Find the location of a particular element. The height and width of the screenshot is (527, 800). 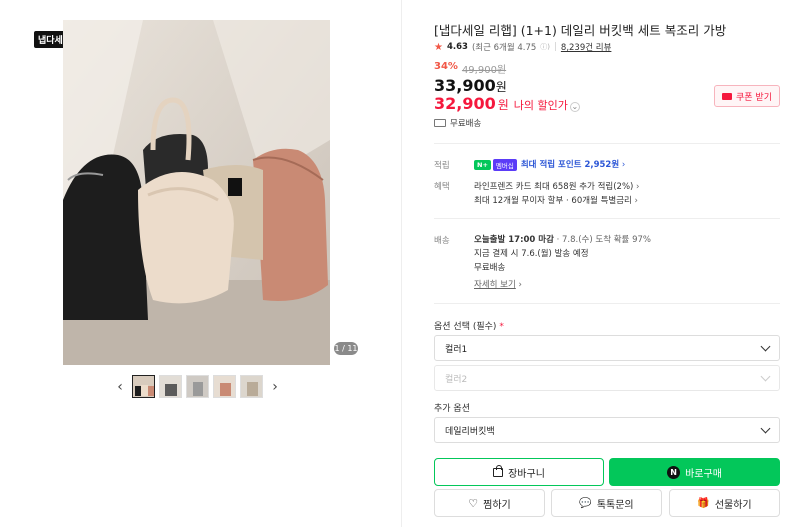

color2-select-value: 컬러2 is located at coordinates (456, 379).